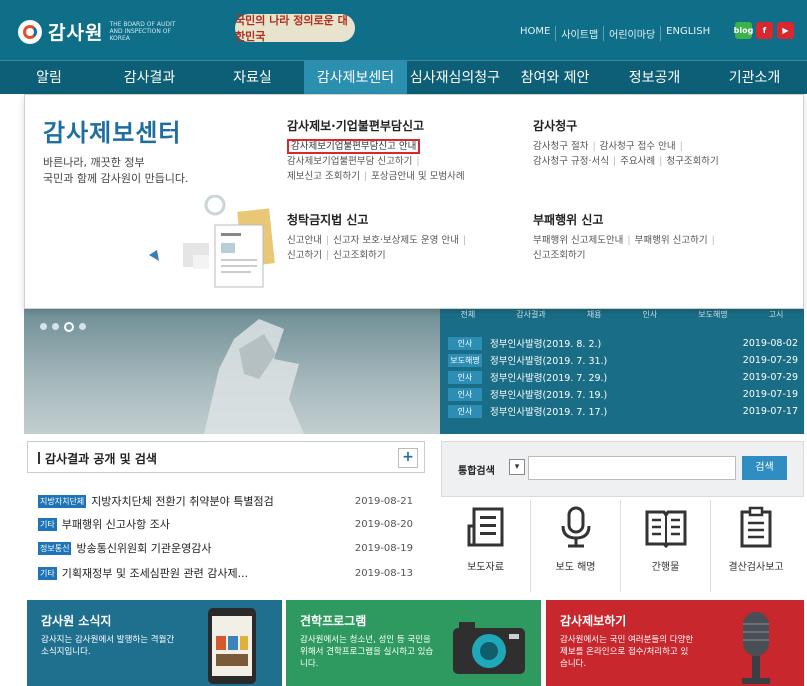  I want to click on slogan-badge: 국민의 나라 정의로운 대한민국, so click(295, 28).